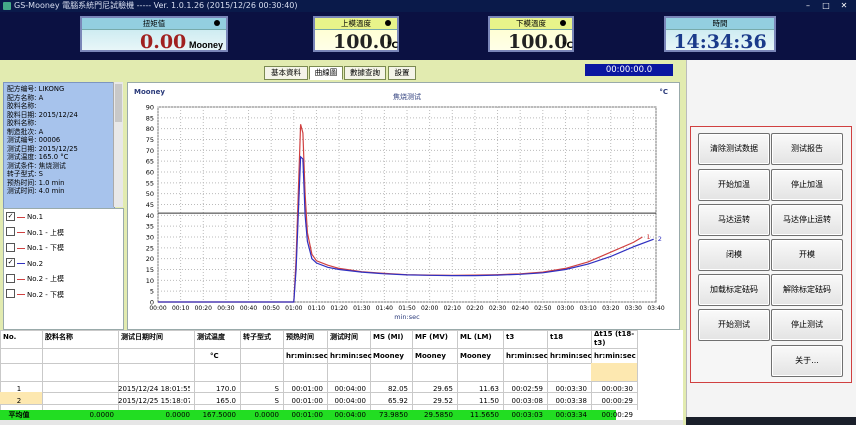 This screenshot has width=856, height=425. Describe the element at coordinates (734, 149) in the screenshot. I see `control-button-0: 清除测试数据` at that location.